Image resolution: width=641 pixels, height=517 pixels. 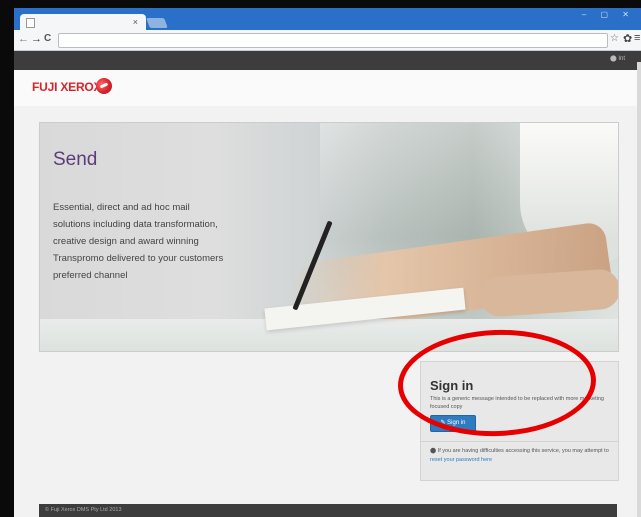 What do you see at coordinates (67, 87) in the screenshot?
I see `brand-logo-text: FUJI XEROX` at bounding box center [67, 87].